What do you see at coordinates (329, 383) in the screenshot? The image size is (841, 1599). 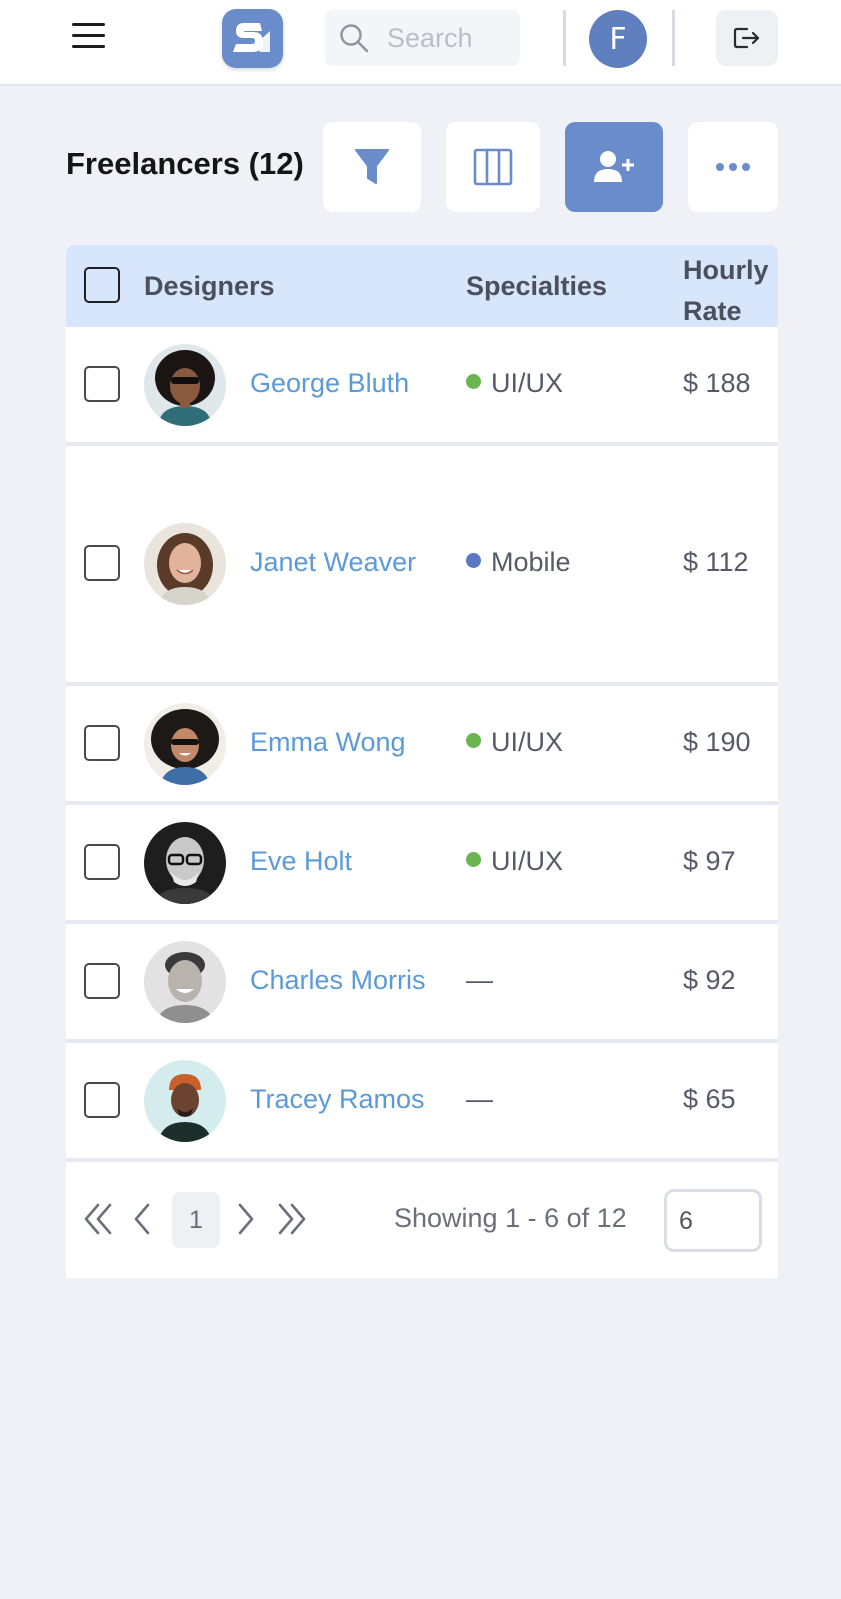 I see `designer-name-link: George Bluth` at bounding box center [329, 383].